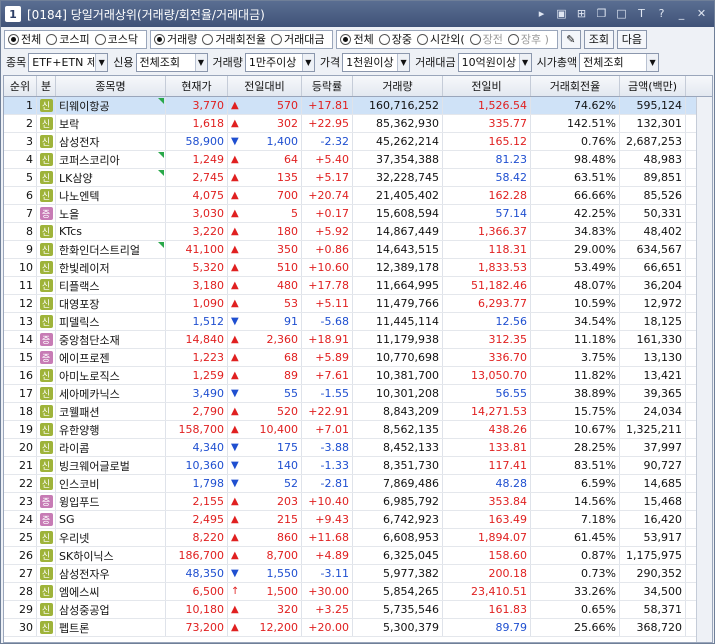  What do you see at coordinates (528, 39) in the screenshot?
I see `session-radio-post: 장후 )` at bounding box center [528, 39].